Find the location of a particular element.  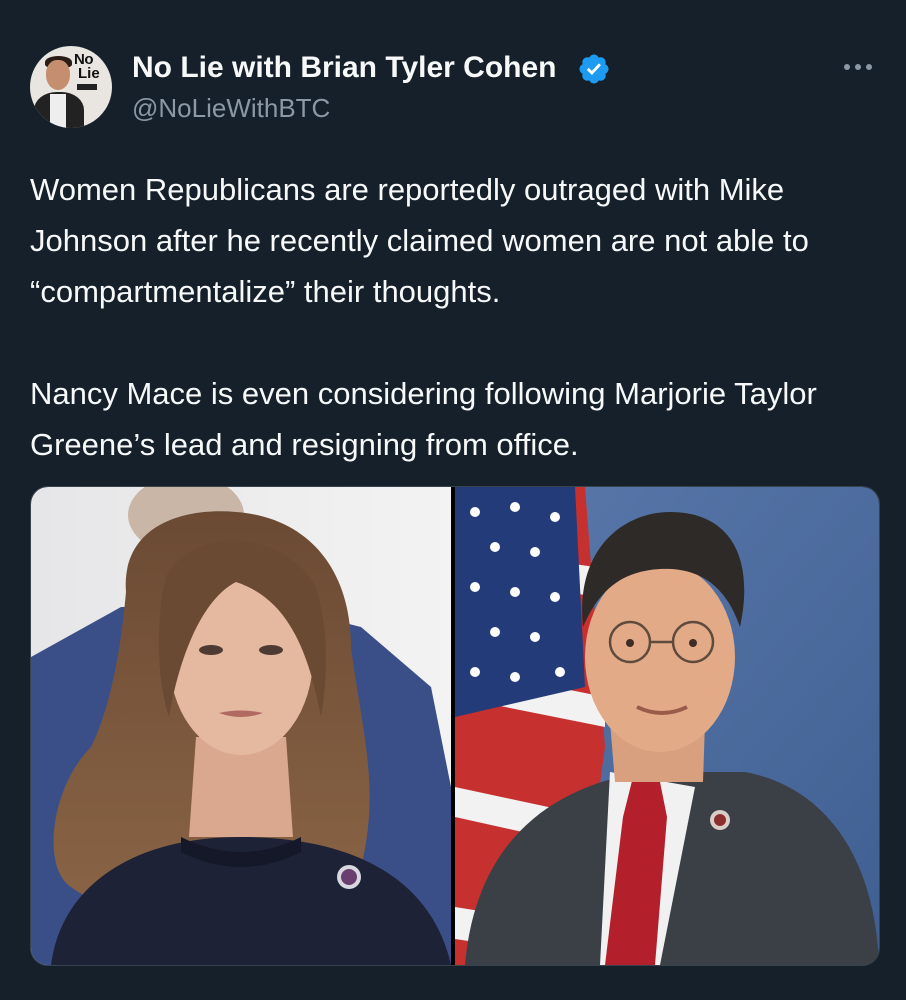

author-display-name: No Lie with Brian Tyler Cohen is located at coordinates (344, 68).